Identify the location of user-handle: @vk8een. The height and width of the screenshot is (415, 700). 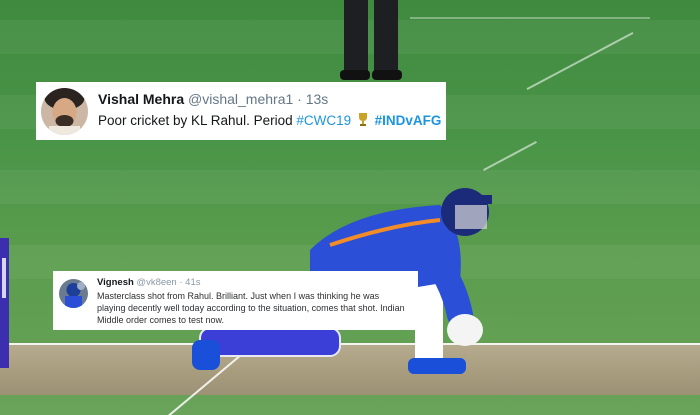
(156, 282).